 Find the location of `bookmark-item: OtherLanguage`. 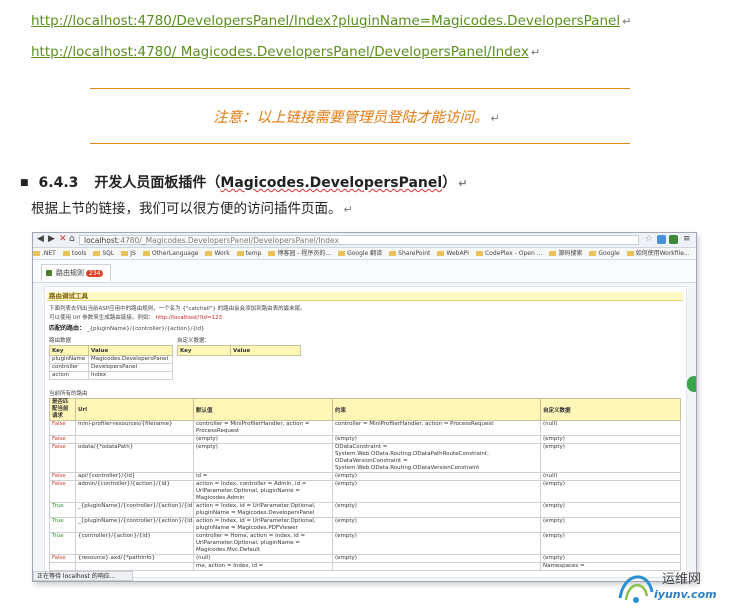

bookmark-item: OtherLanguage is located at coordinates (170, 253).